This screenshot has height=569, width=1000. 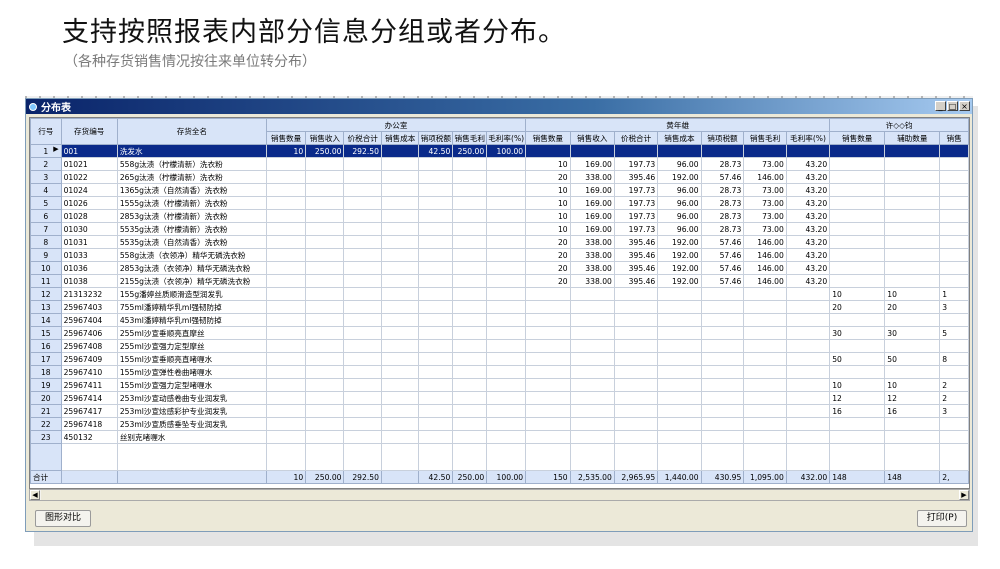 I want to click on name-cell: 丝别克啫喱水, so click(x=191, y=437).